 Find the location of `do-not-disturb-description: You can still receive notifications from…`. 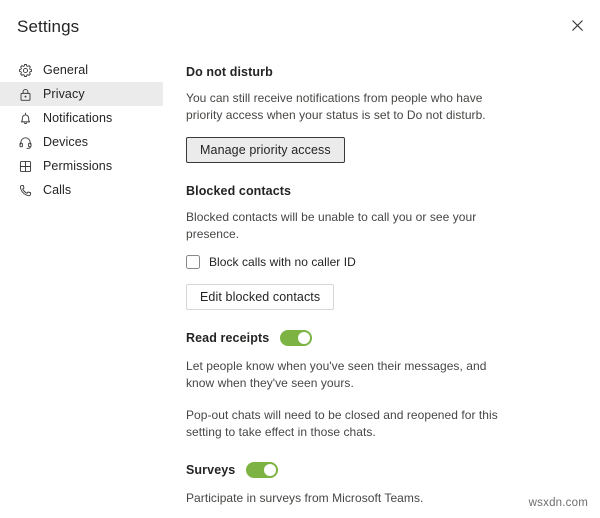

do-not-disturb-description: You can still receive notifications from… is located at coordinates (336, 106).